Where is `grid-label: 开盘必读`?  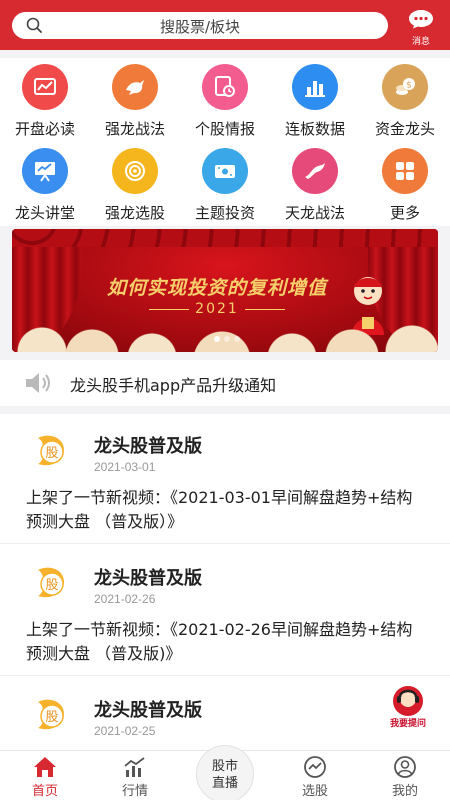
grid-label: 开盘必读 is located at coordinates (44, 129).